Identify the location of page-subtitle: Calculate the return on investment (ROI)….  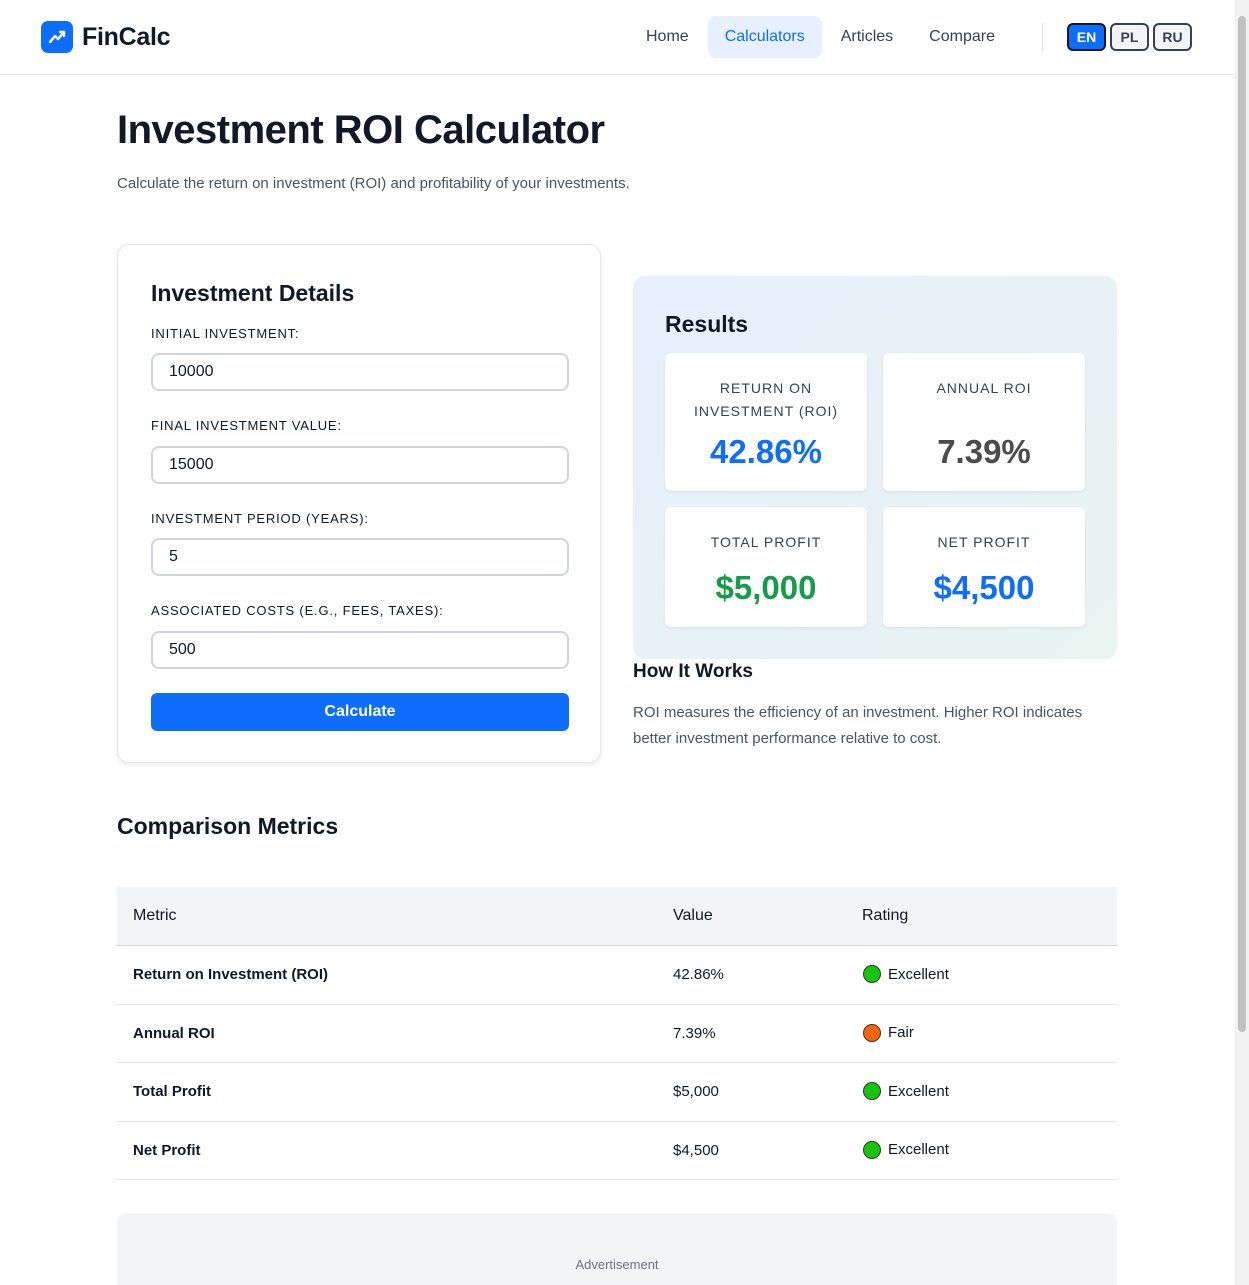
(373, 183).